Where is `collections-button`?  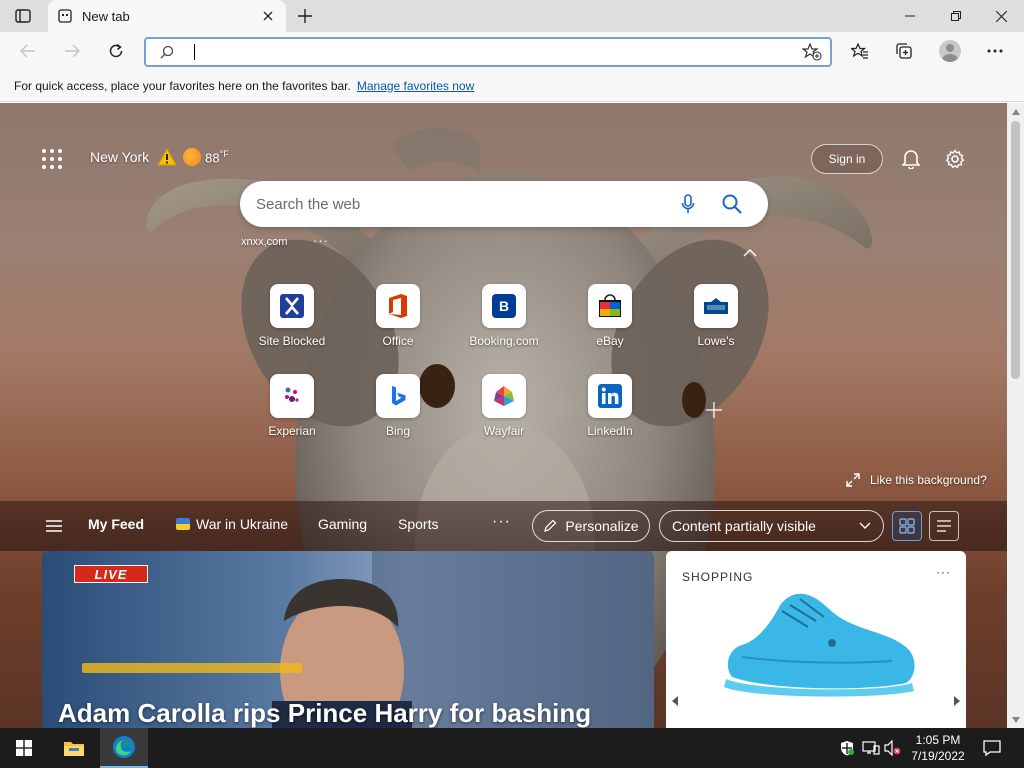 collections-button is located at coordinates (904, 51).